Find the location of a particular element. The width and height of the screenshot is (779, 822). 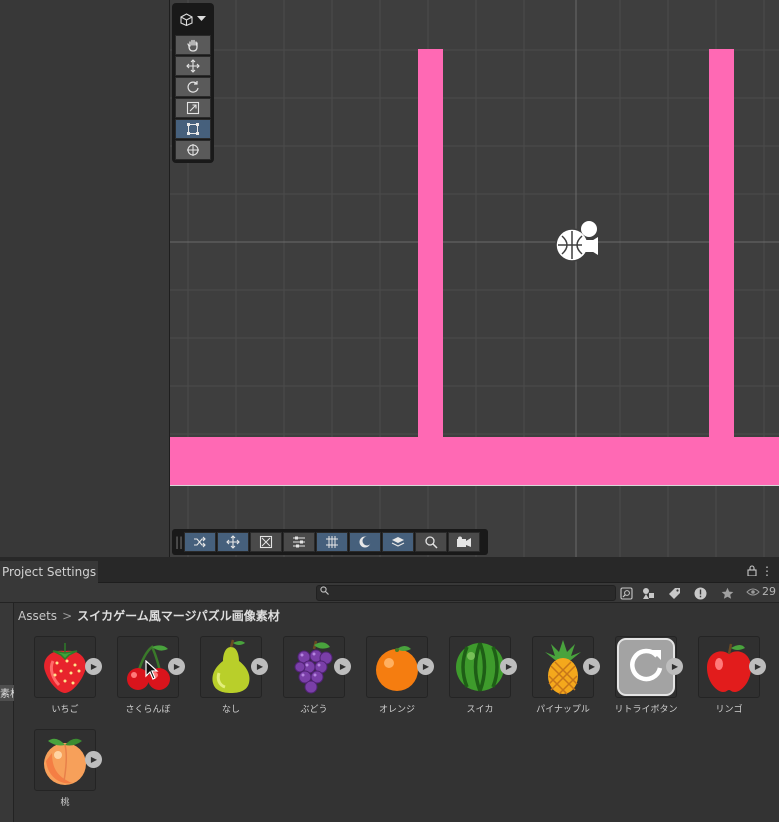

magnifier-icon is located at coordinates (431, 542).